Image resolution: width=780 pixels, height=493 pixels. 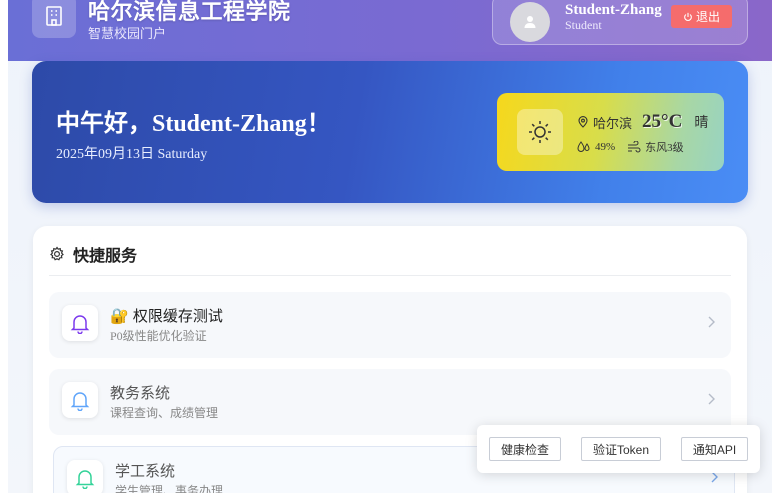 What do you see at coordinates (132, 154) in the screenshot?
I see `current-date: 2025年09月13日 Saturday` at bounding box center [132, 154].